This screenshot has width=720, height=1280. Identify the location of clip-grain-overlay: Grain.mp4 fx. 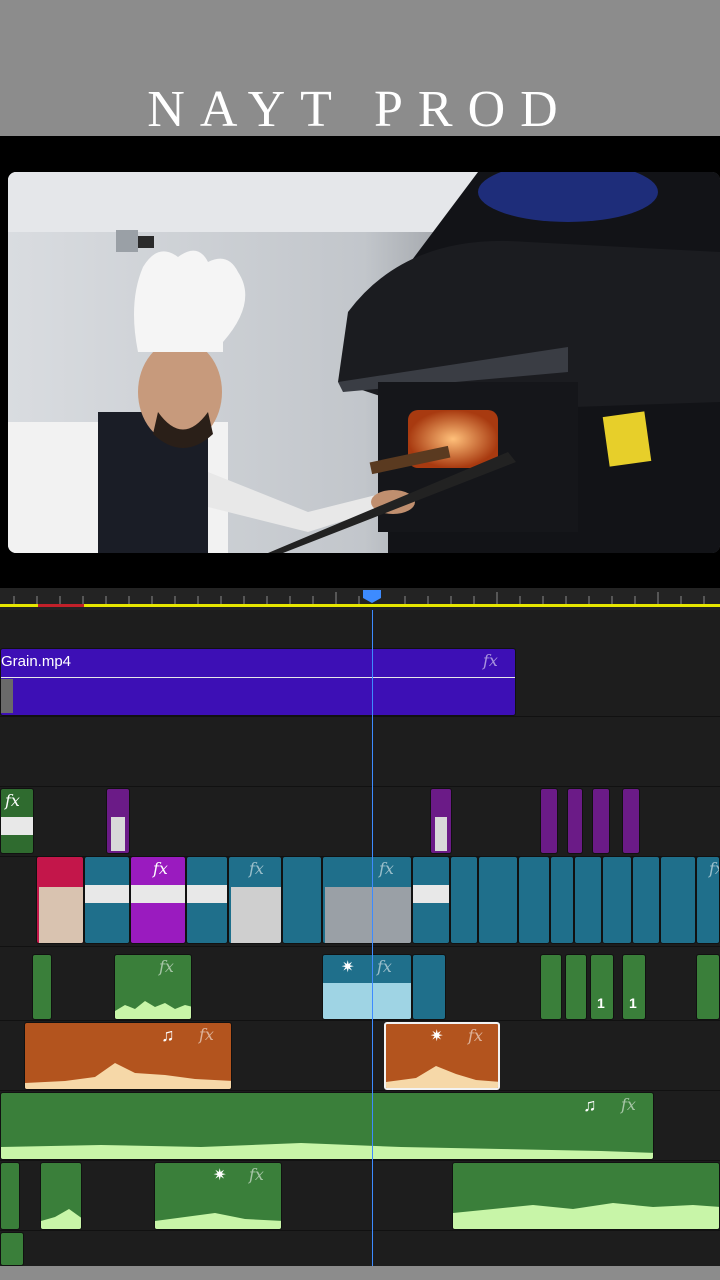
(258, 682).